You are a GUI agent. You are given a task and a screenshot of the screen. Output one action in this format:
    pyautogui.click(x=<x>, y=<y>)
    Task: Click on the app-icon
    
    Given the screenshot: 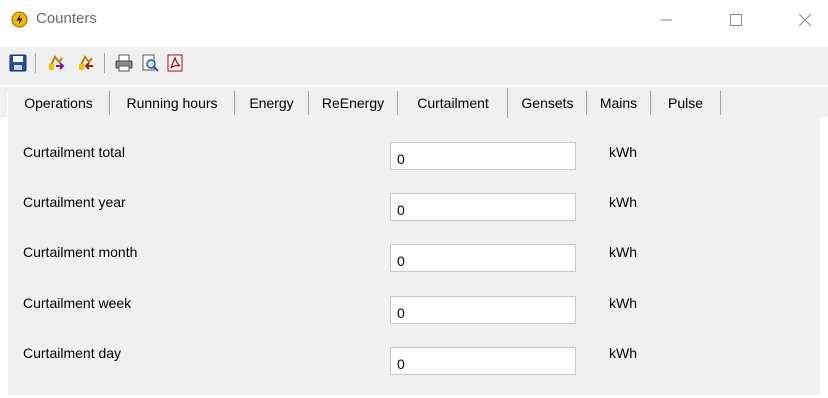 What is the action you would take?
    pyautogui.click(x=19, y=19)
    